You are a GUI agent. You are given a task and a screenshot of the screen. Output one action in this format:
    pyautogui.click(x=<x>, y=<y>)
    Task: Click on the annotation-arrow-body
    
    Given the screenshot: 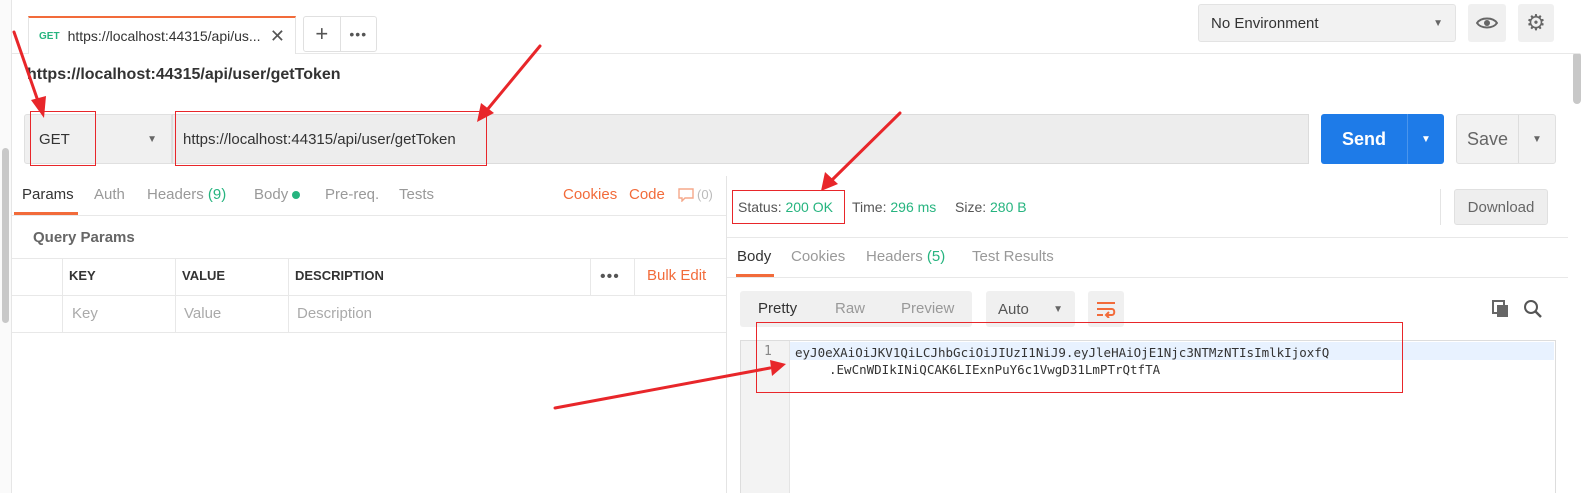 What is the action you would take?
    pyautogui.click(x=662, y=388)
    